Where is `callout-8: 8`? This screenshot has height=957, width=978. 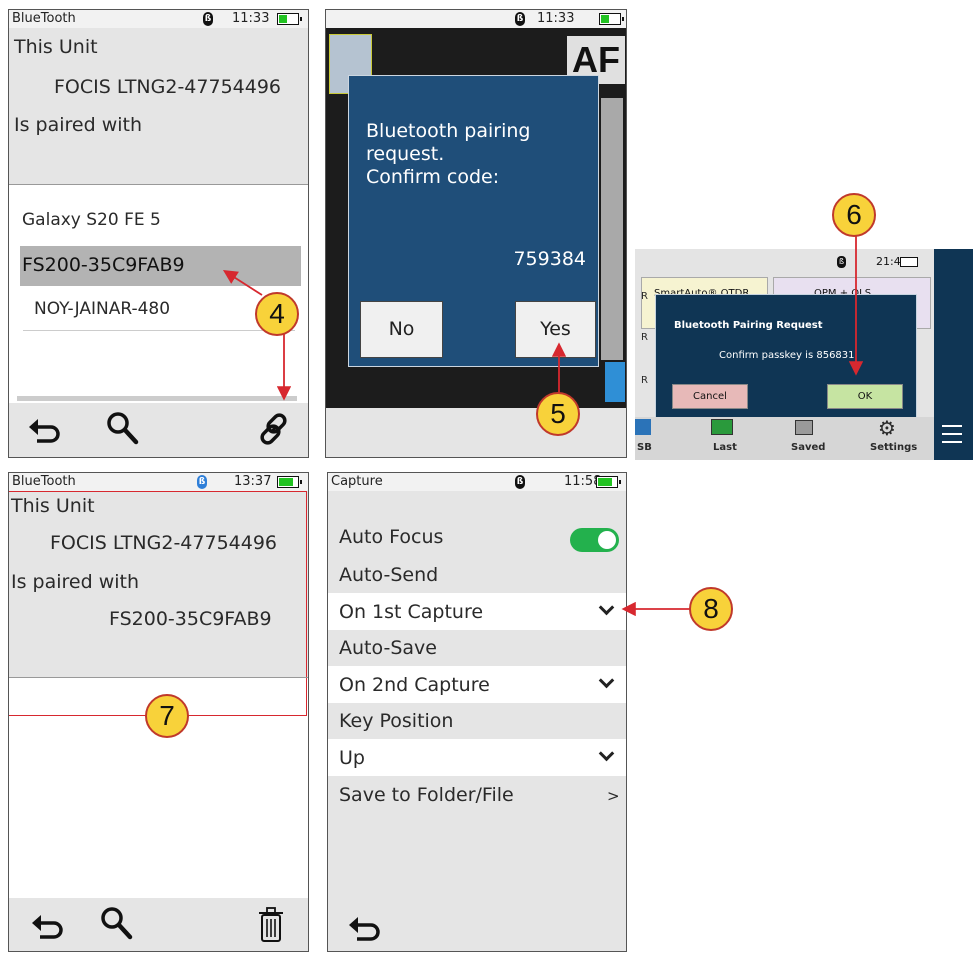
callout-8: 8 is located at coordinates (711, 609).